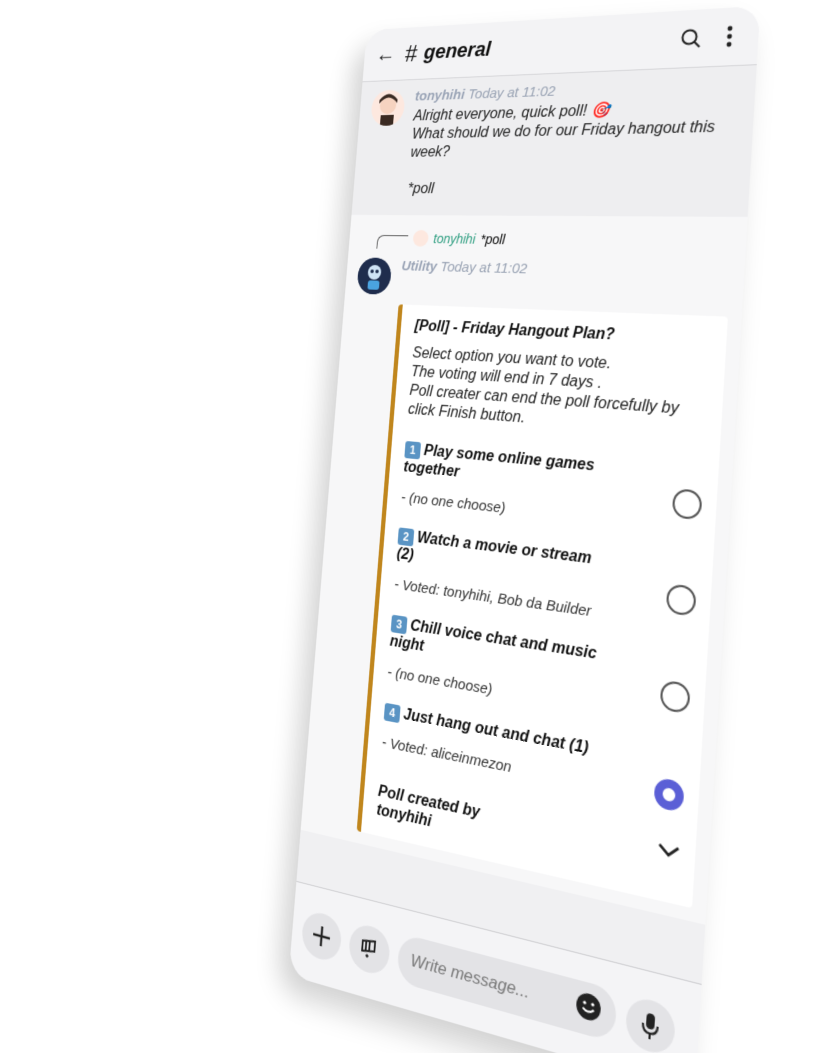  I want to click on message-body: Utility Today at 11:02, so click(564, 282).